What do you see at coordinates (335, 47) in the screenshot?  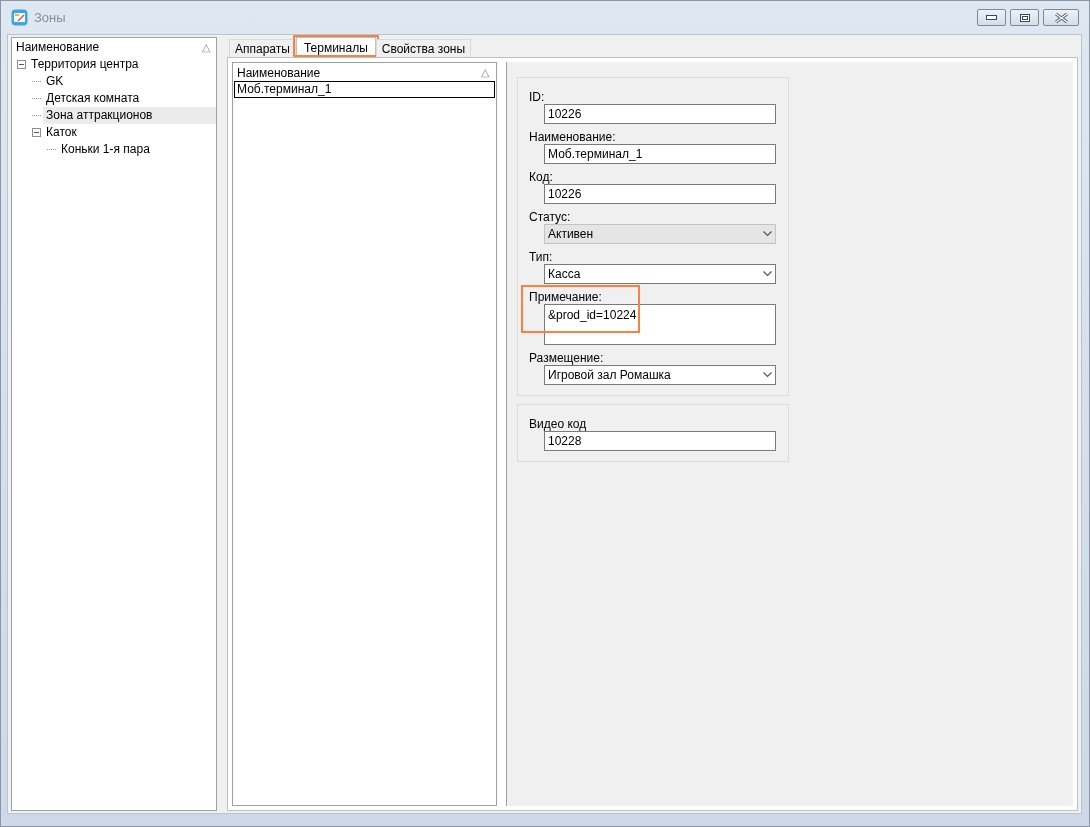 I see `tab: Терминалы` at bounding box center [335, 47].